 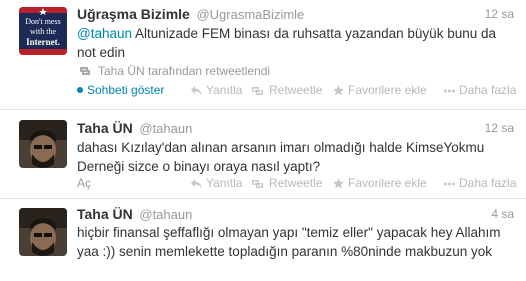 I want to click on conversation-dot-icon, so click(x=80, y=90).